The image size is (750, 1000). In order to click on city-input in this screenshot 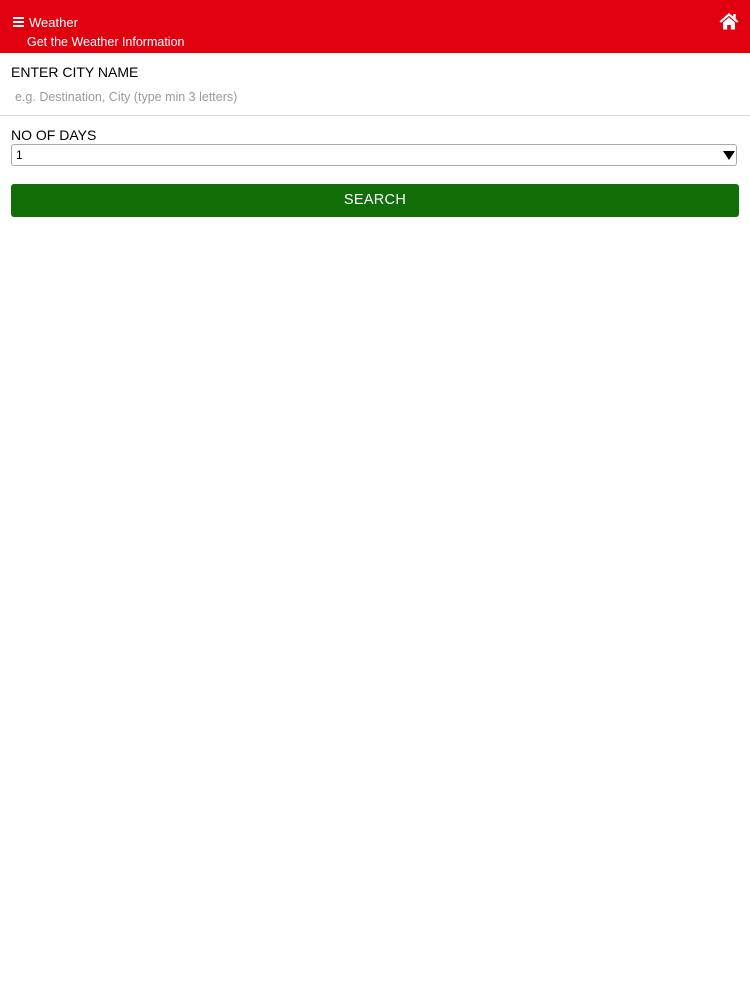, I will do `click(375, 97)`.